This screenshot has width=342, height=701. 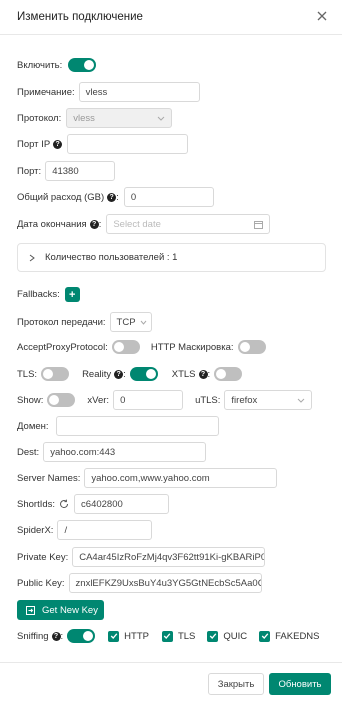 I want to click on xver-label: xVer:, so click(x=98, y=400).